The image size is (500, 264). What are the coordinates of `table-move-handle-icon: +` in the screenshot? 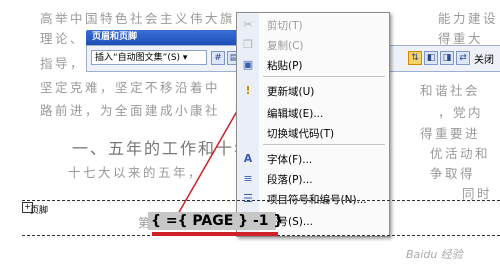 It's located at (27, 207).